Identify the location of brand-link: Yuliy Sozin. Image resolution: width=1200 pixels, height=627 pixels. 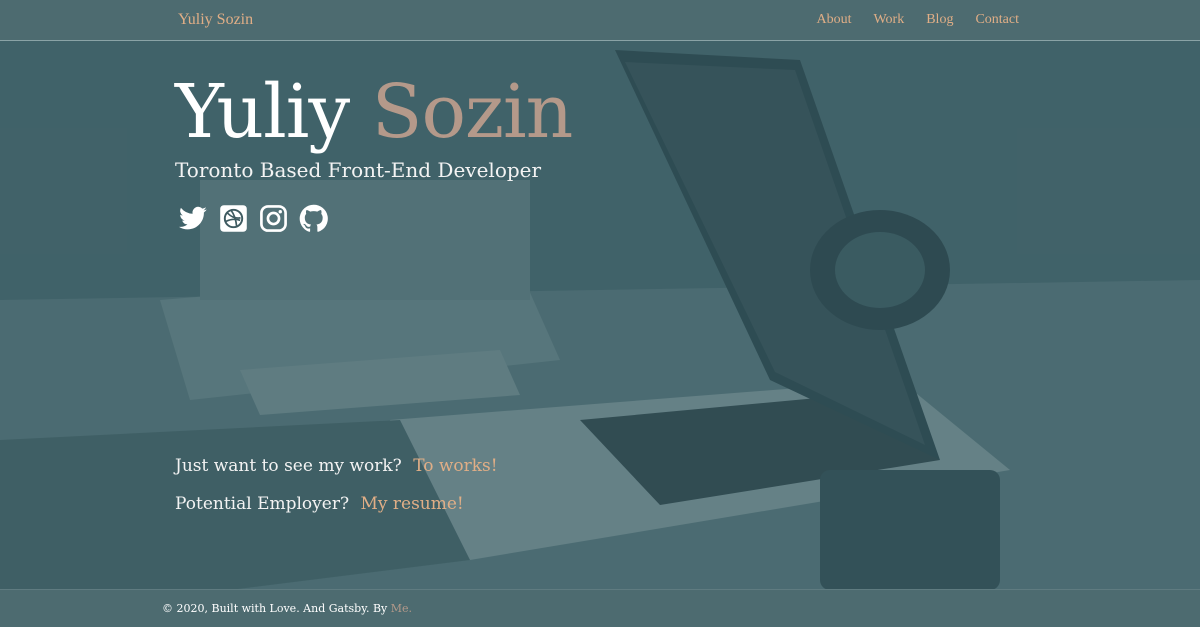
(215, 20).